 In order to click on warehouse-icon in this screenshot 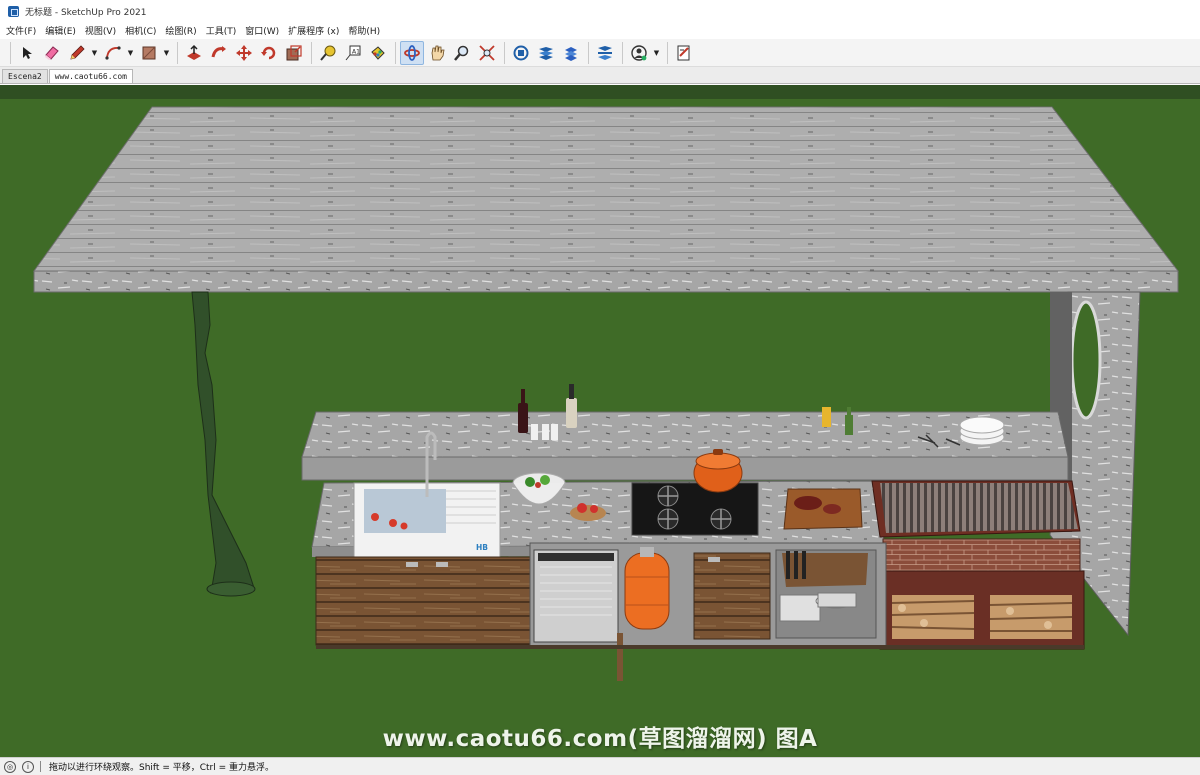, I will do `click(521, 53)`.